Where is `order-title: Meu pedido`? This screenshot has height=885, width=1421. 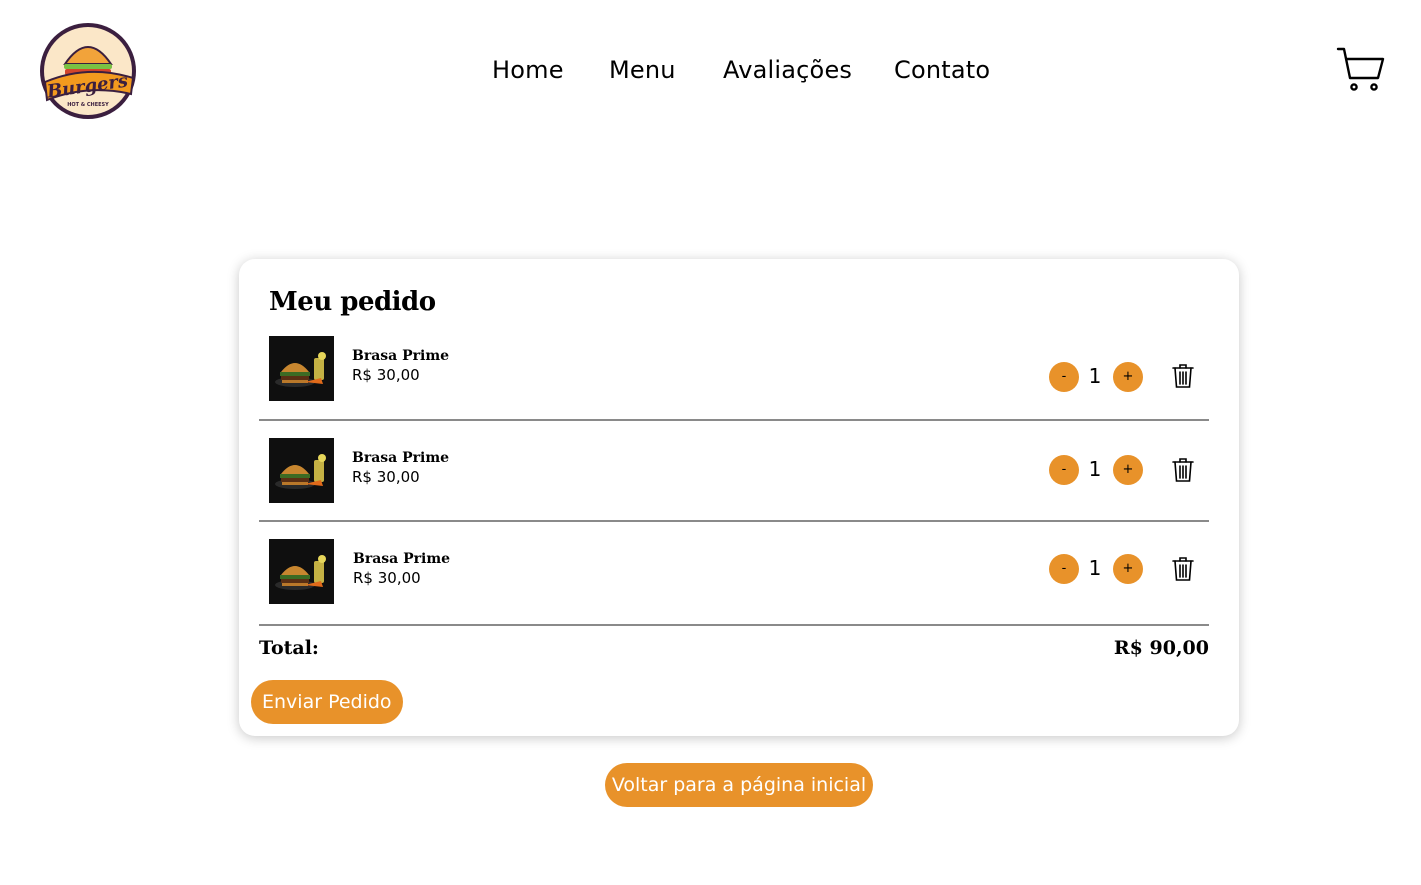
order-title: Meu pedido is located at coordinates (352, 302).